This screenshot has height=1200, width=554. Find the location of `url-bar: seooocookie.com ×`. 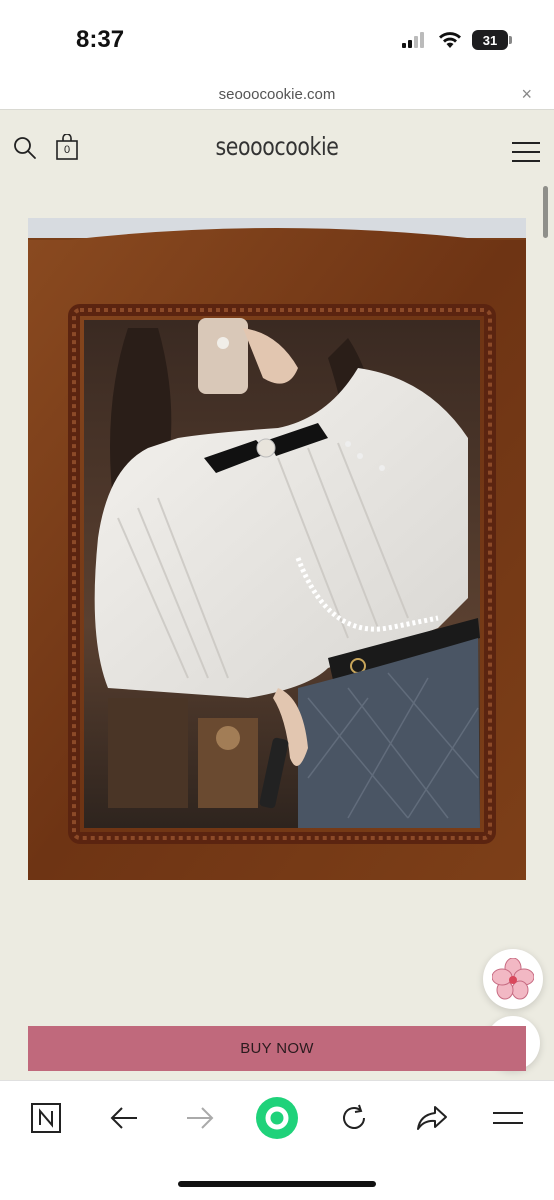

url-bar: seooocookie.com × is located at coordinates (277, 96).